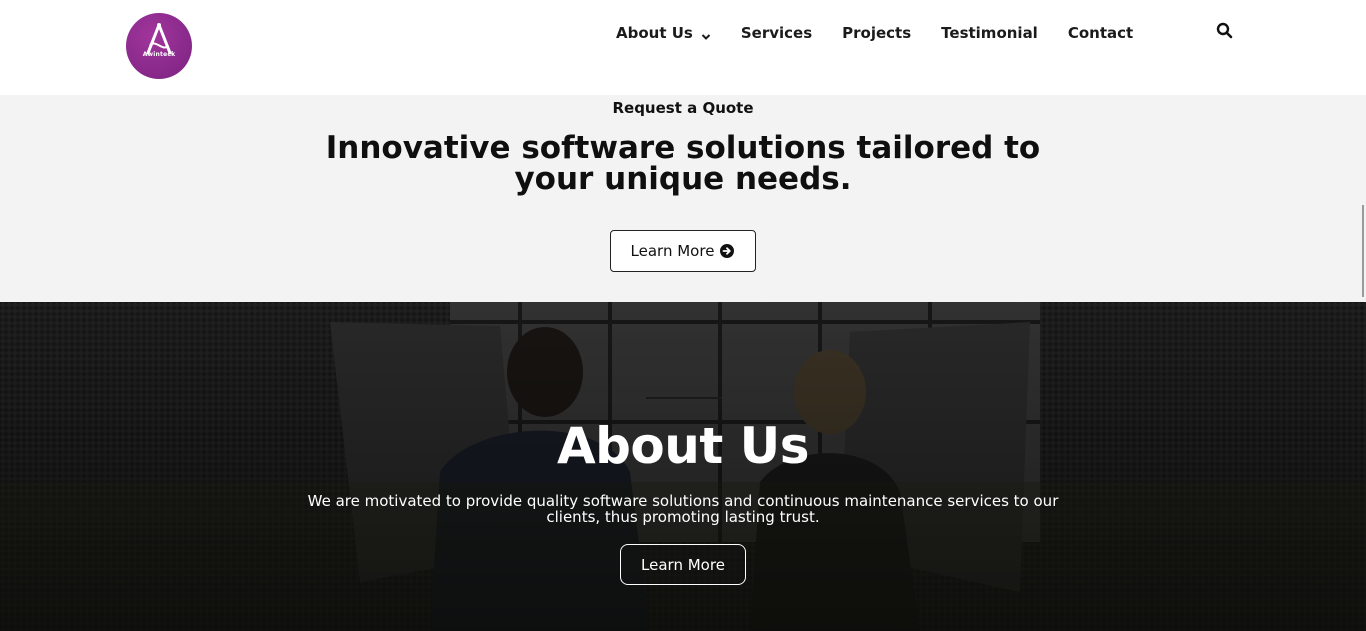  I want to click on arrow-circle-right-icon, so click(727, 251).